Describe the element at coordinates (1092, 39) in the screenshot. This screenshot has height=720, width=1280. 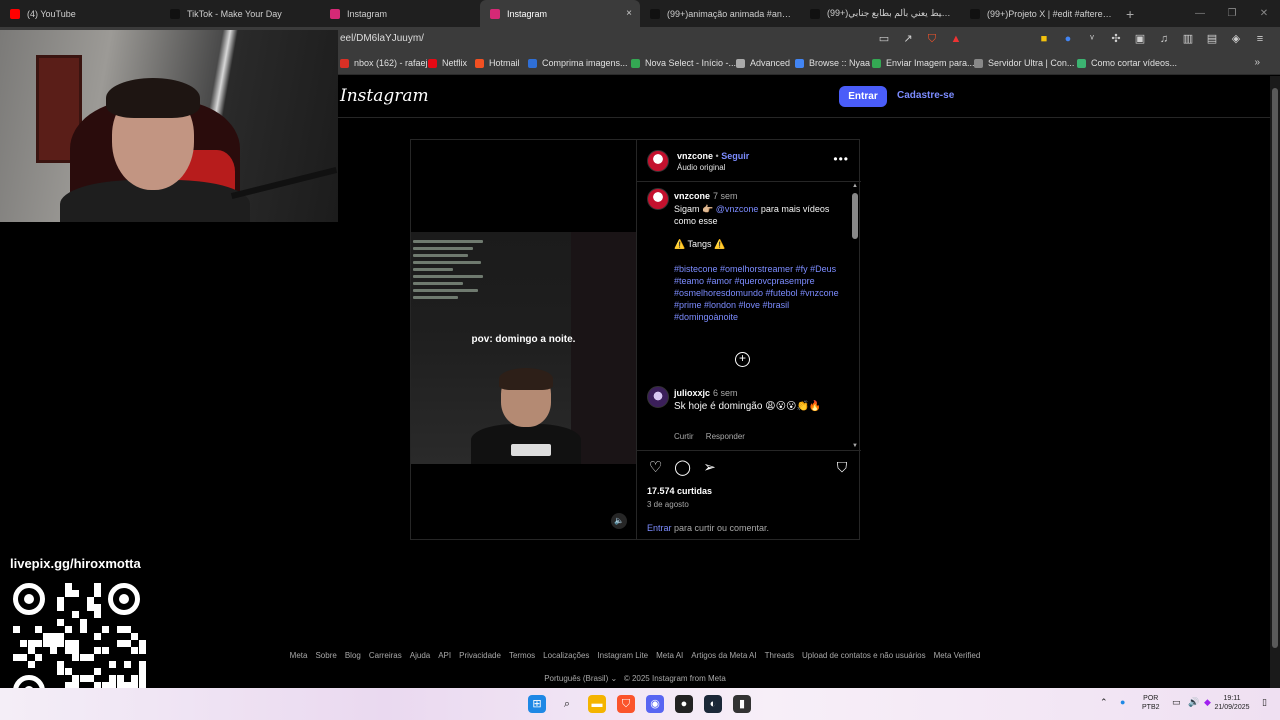
I see `extension-icon: ᵛ` at that location.